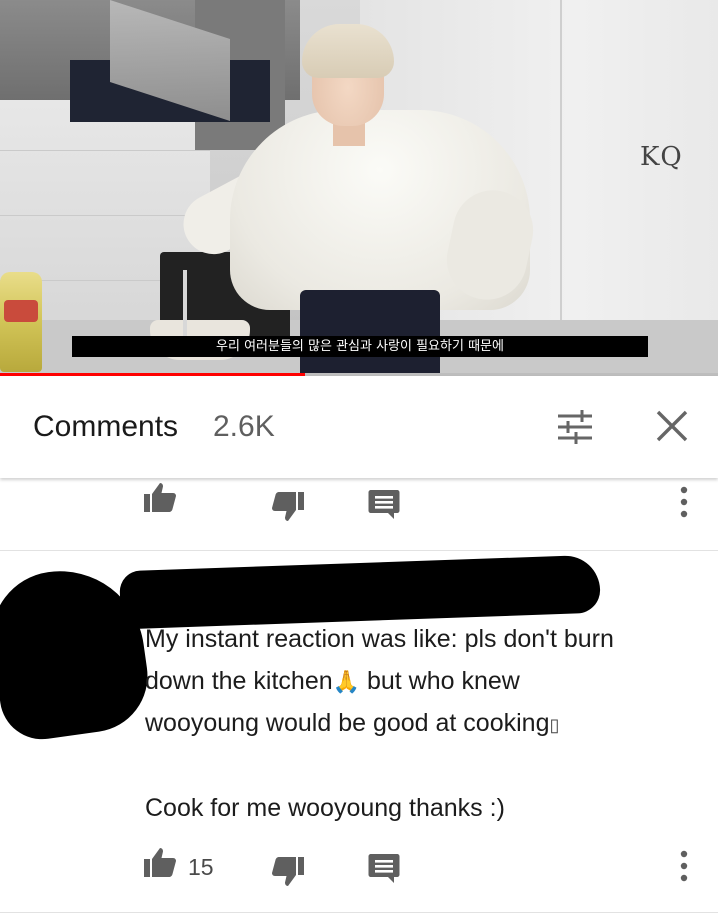 The width and height of the screenshot is (718, 916). Describe the element at coordinates (672, 426) in the screenshot. I see `close-icon` at that location.